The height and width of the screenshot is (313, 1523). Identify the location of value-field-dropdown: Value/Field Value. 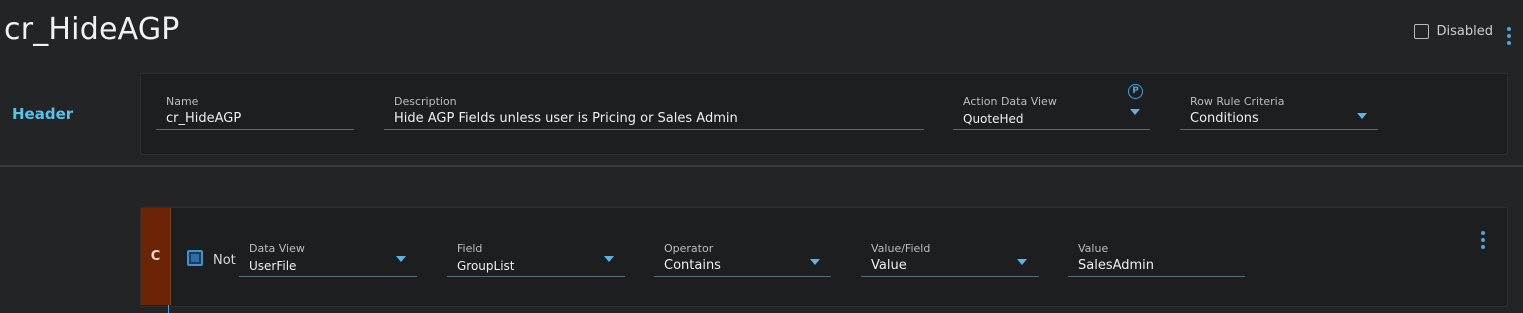
(950, 259).